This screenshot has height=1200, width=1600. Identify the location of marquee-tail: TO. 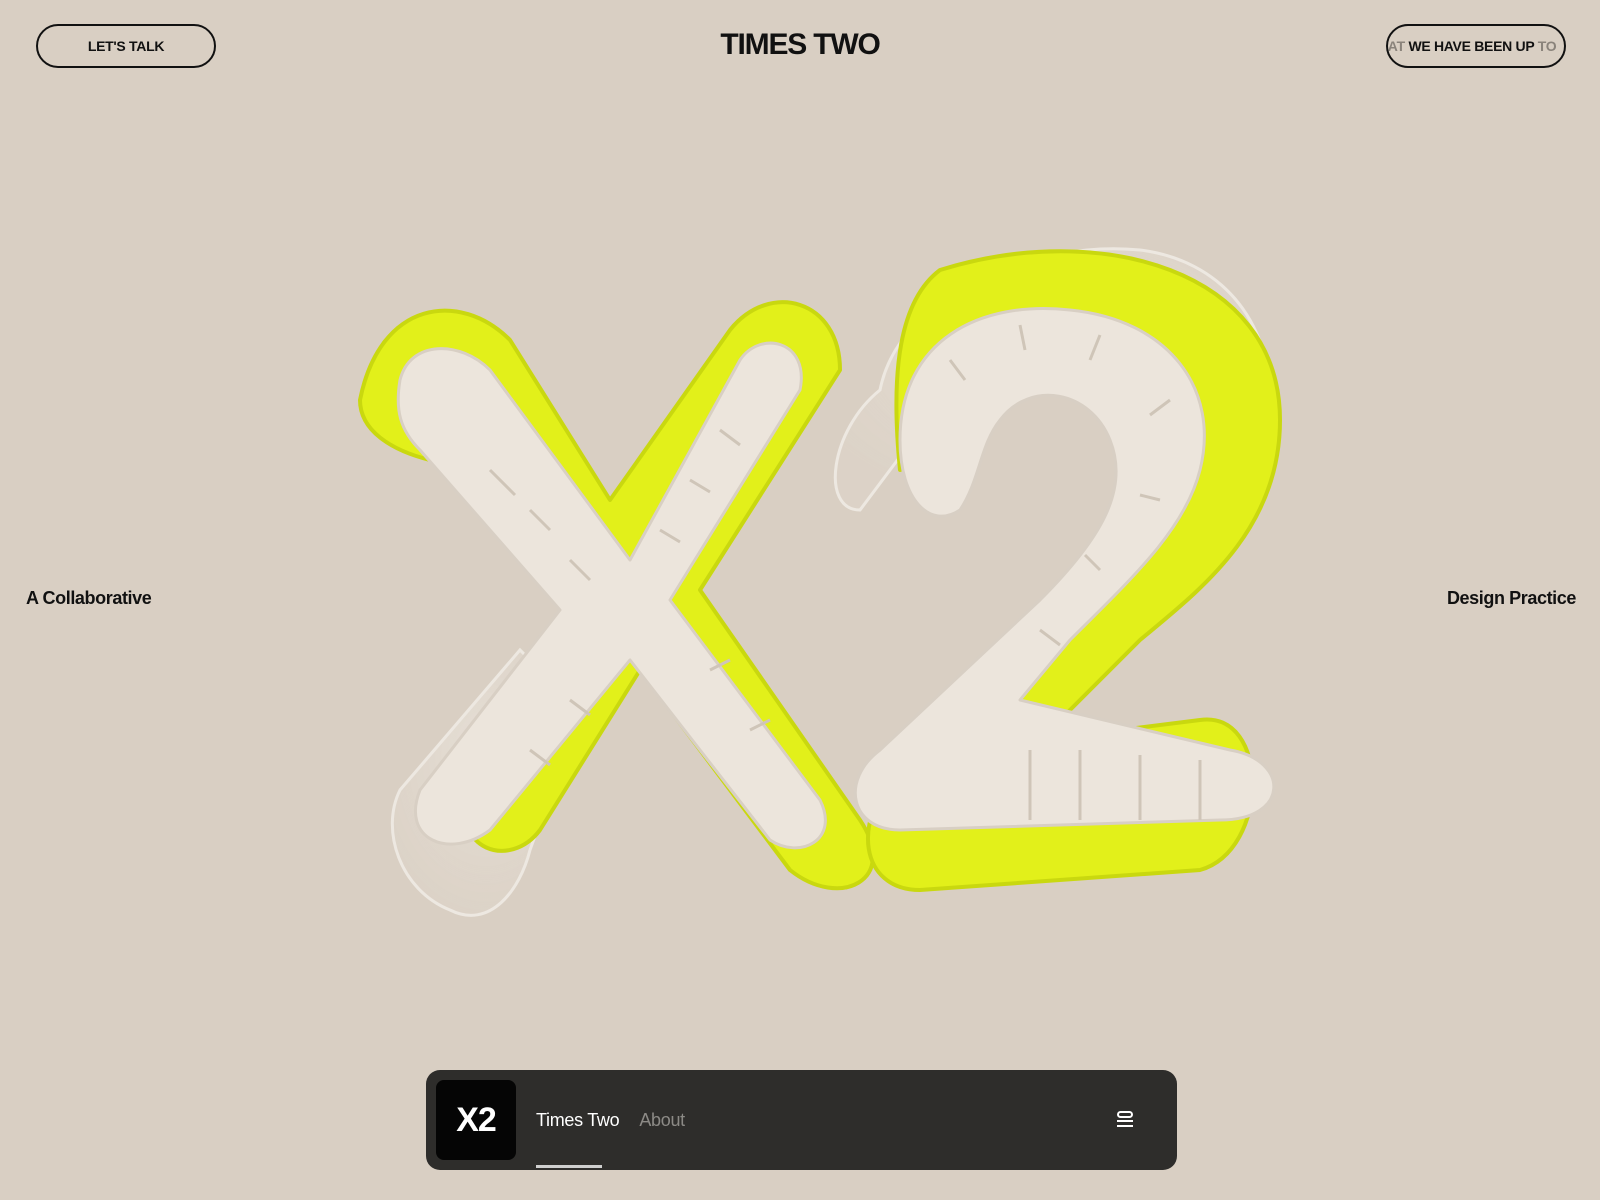
(1547, 46).